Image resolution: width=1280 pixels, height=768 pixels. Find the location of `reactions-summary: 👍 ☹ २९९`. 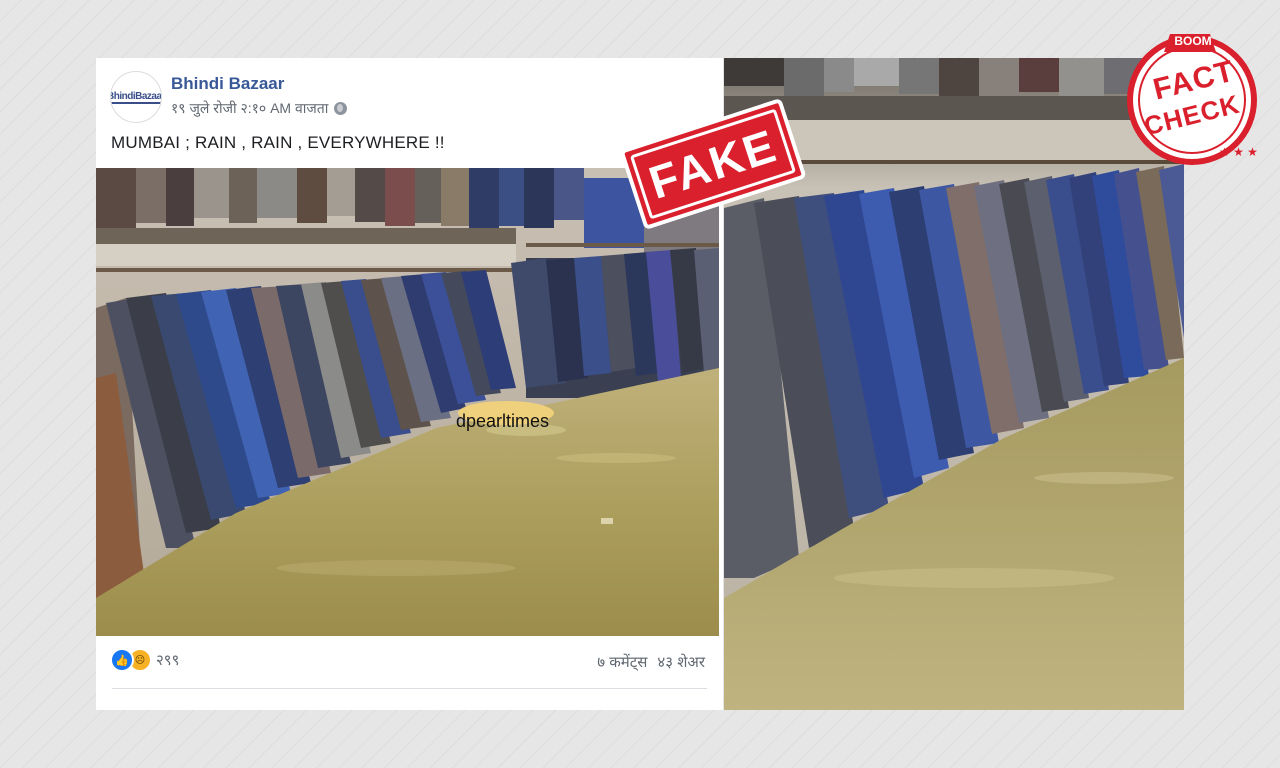

reactions-summary: 👍 ☹ २९९ is located at coordinates (144, 660).